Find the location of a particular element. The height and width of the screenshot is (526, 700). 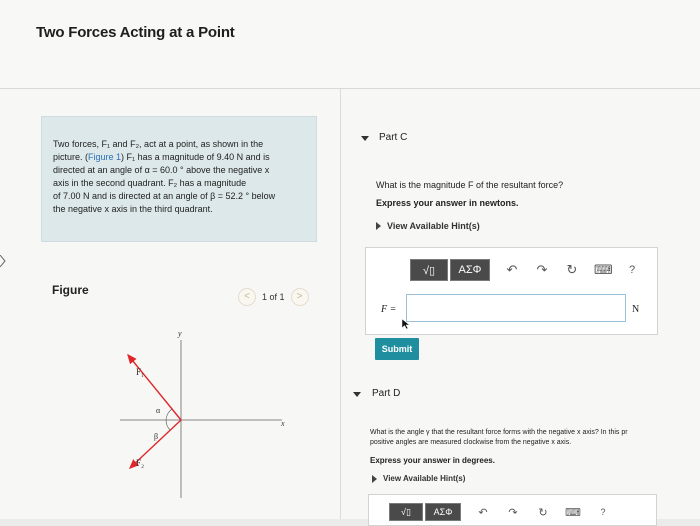

figure-pager: < 1 of 1 > is located at coordinates (273, 297).